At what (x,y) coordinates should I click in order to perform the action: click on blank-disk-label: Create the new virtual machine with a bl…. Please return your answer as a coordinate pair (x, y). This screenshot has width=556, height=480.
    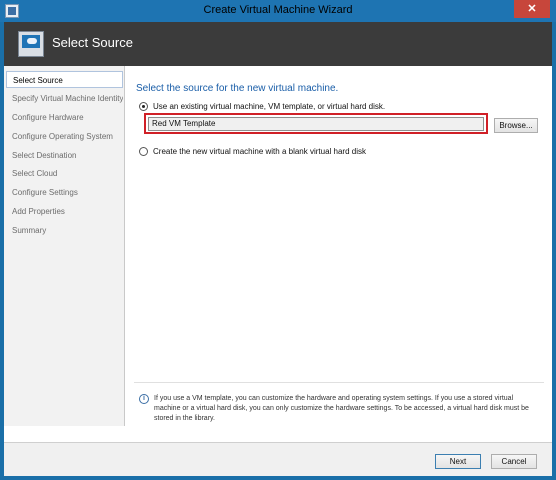
    Looking at the image, I should click on (259, 151).